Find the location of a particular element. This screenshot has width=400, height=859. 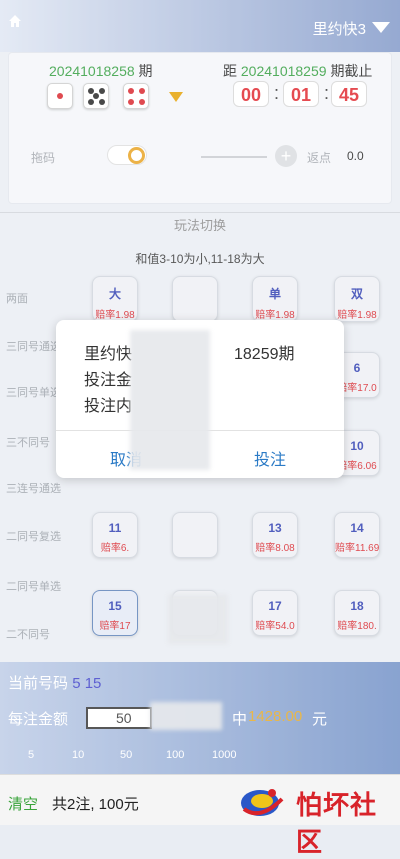

confirm-bet-button: 投注 is located at coordinates (270, 458).